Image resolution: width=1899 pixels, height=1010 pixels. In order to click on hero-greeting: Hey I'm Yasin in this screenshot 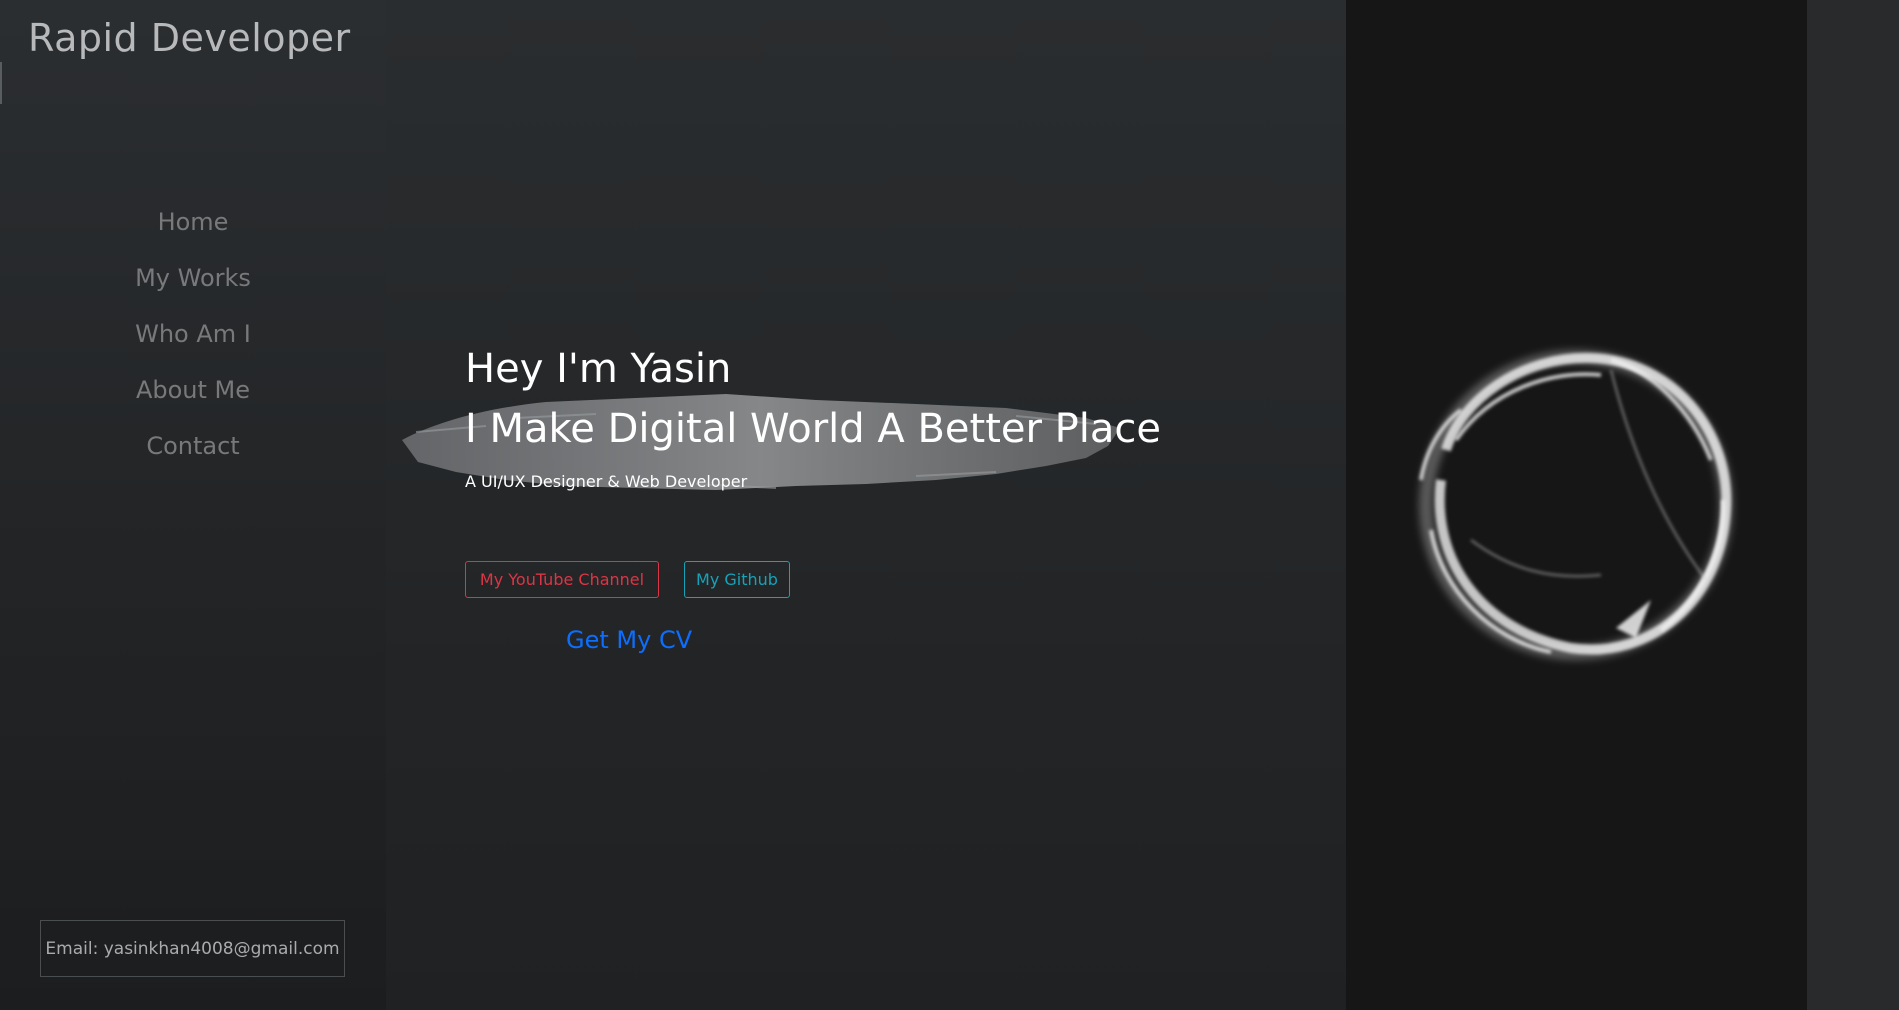, I will do `click(598, 369)`.